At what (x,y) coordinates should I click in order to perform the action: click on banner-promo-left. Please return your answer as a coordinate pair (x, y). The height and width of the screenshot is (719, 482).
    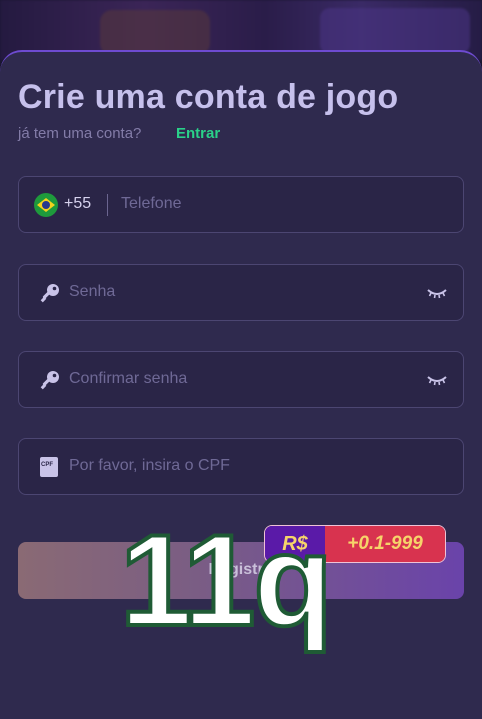
    Looking at the image, I should click on (155, 32).